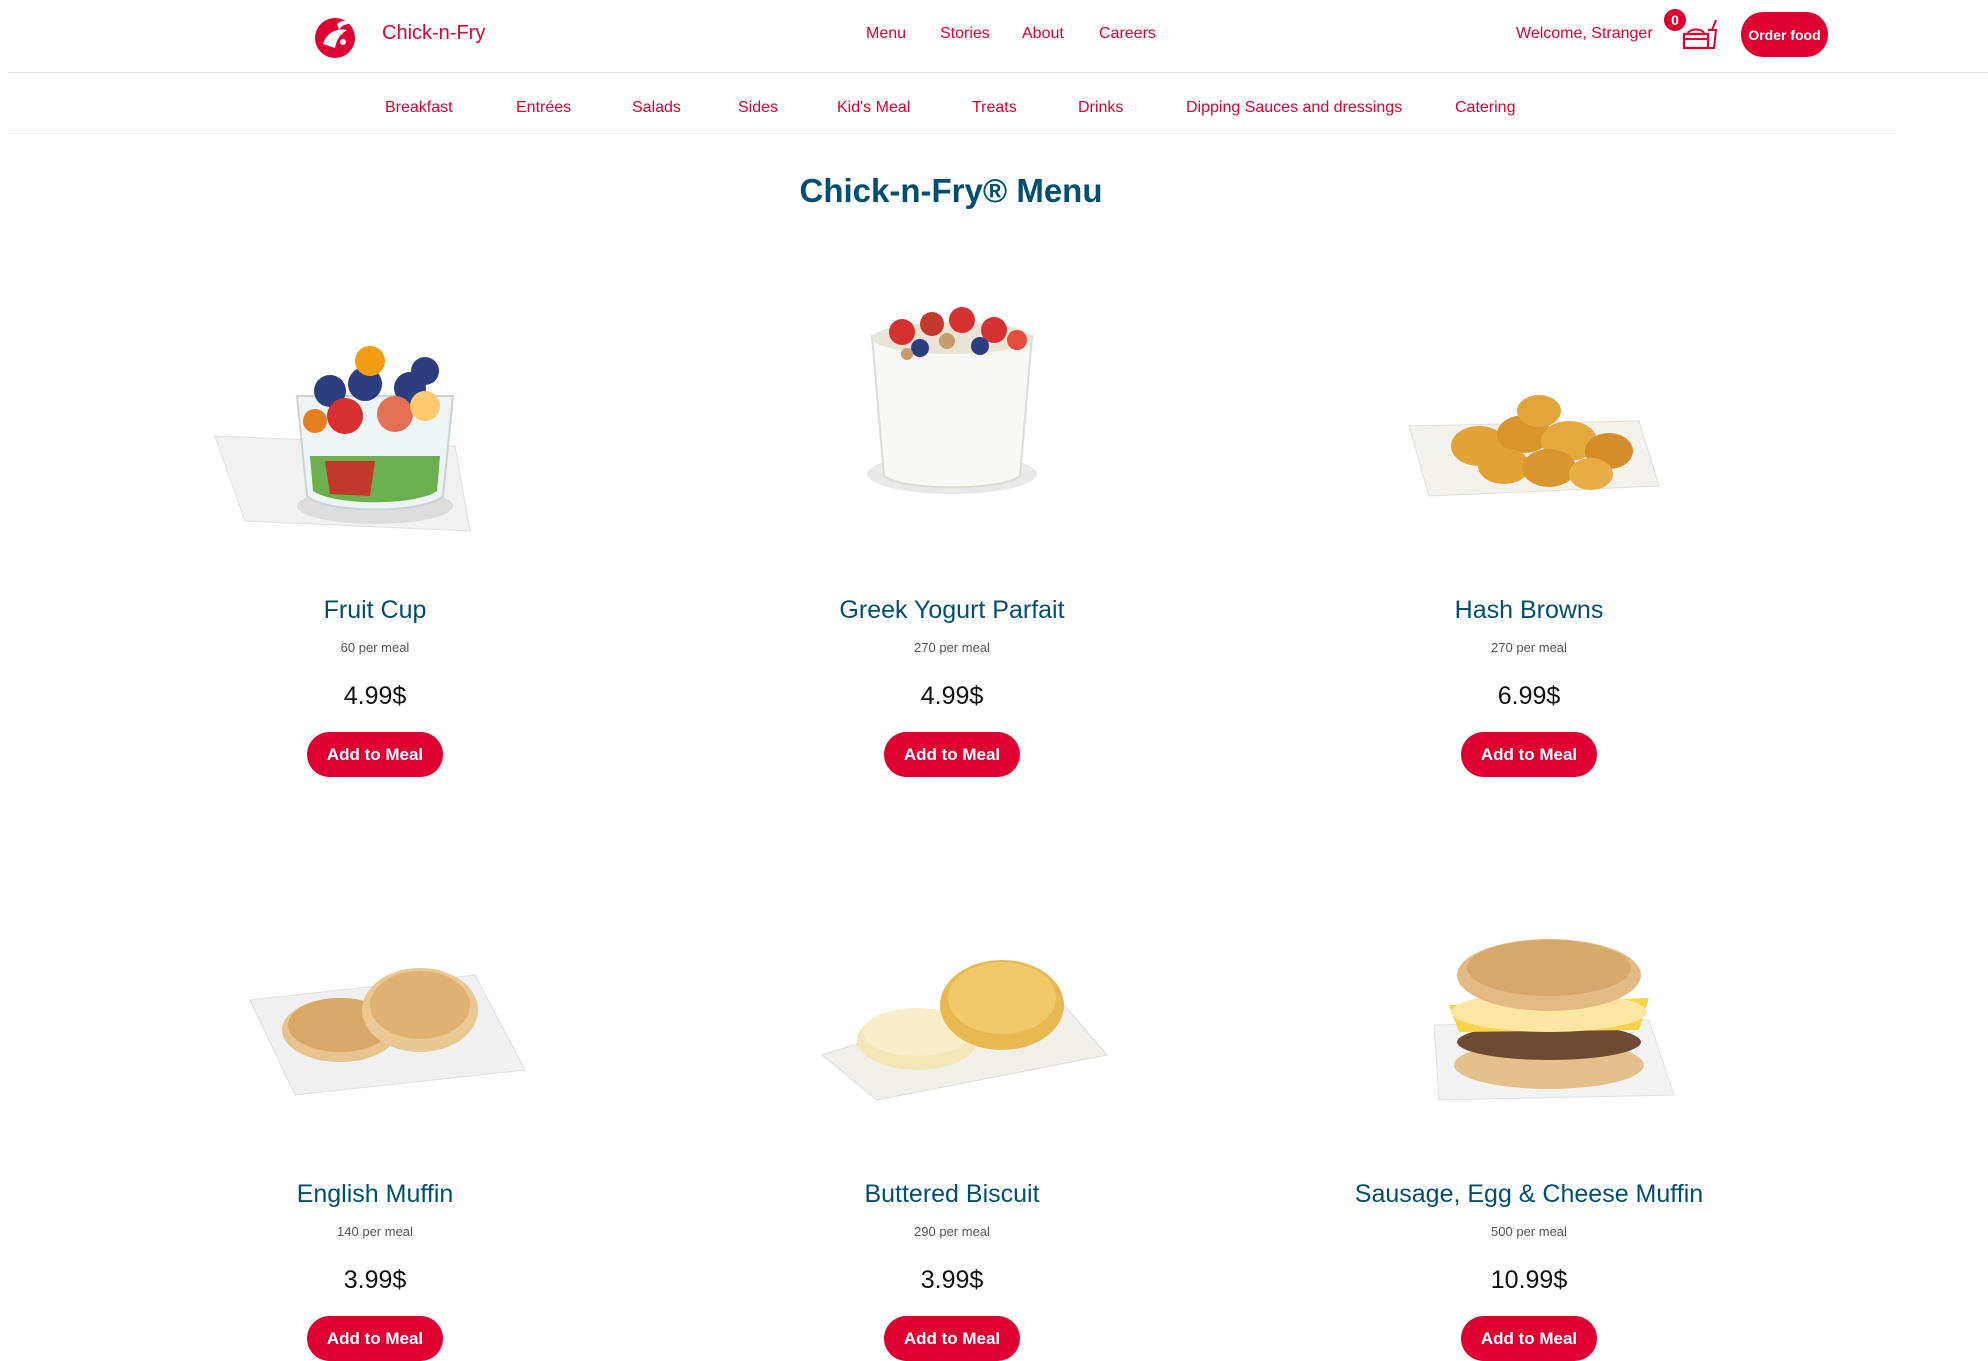 The height and width of the screenshot is (1361, 1988). What do you see at coordinates (952, 1015) in the screenshot?
I see `buttered-biscuit-image` at bounding box center [952, 1015].